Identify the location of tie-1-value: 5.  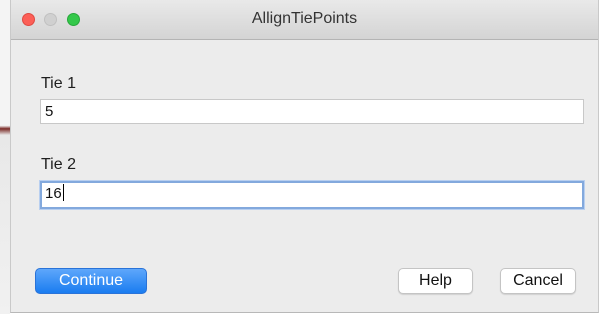
(49, 111).